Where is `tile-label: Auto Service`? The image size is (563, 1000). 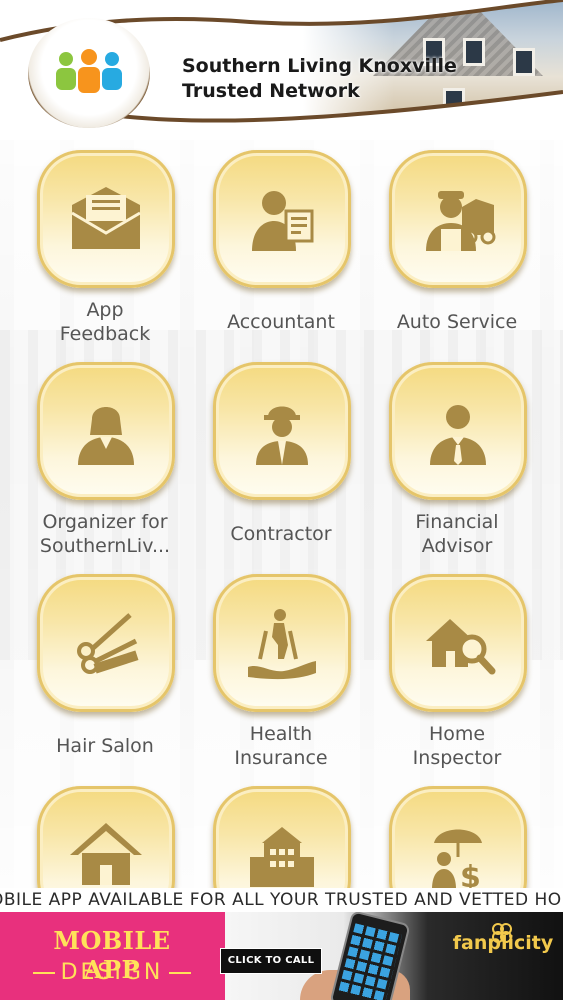 tile-label: Auto Service is located at coordinates (457, 322).